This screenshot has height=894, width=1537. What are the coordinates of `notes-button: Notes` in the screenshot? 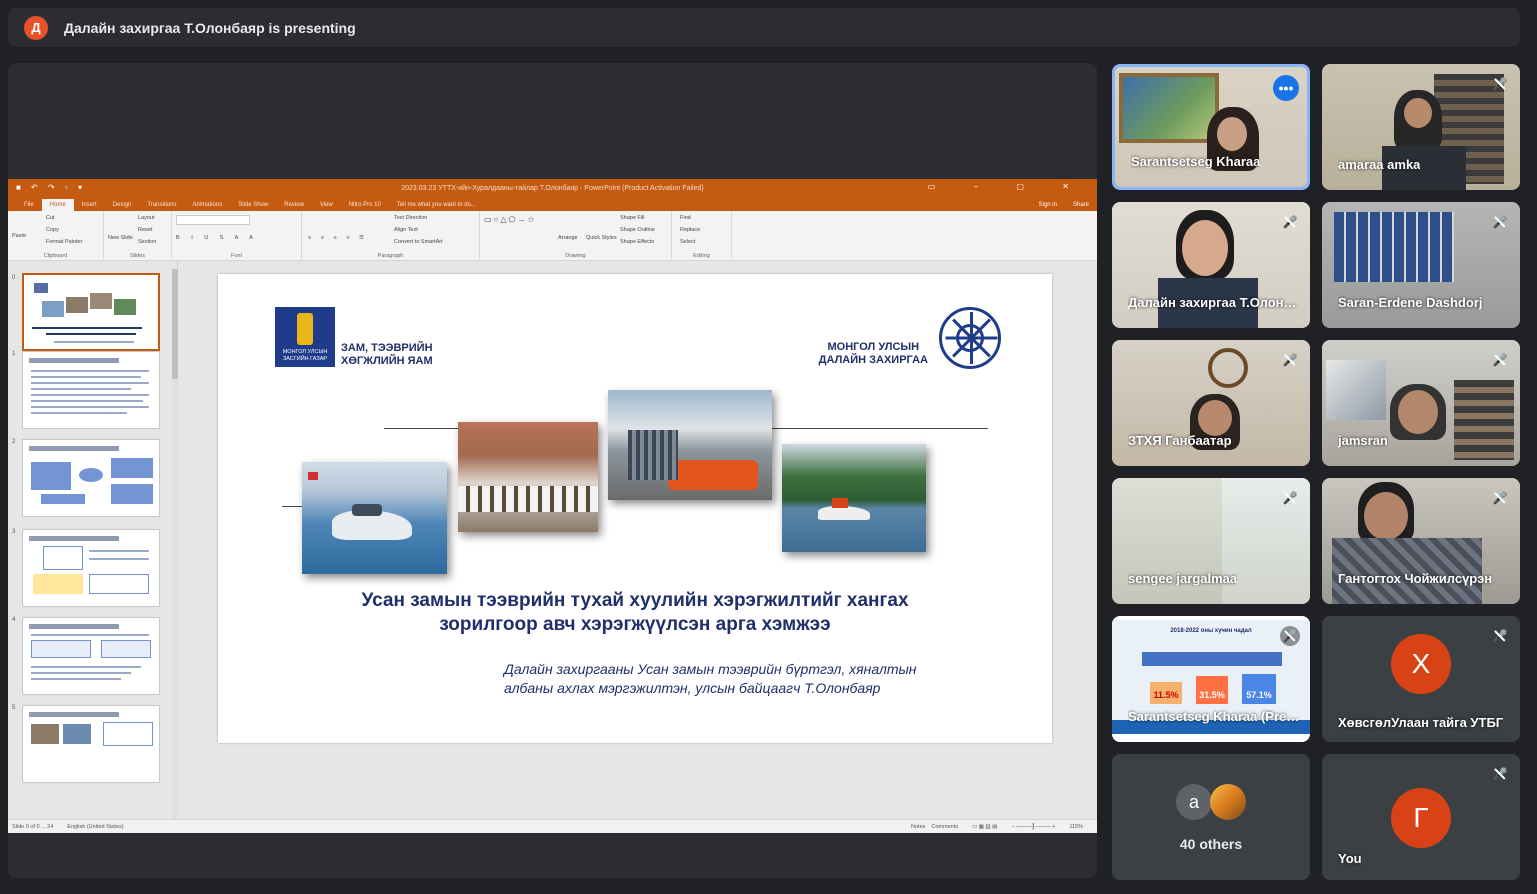 It's located at (918, 827).